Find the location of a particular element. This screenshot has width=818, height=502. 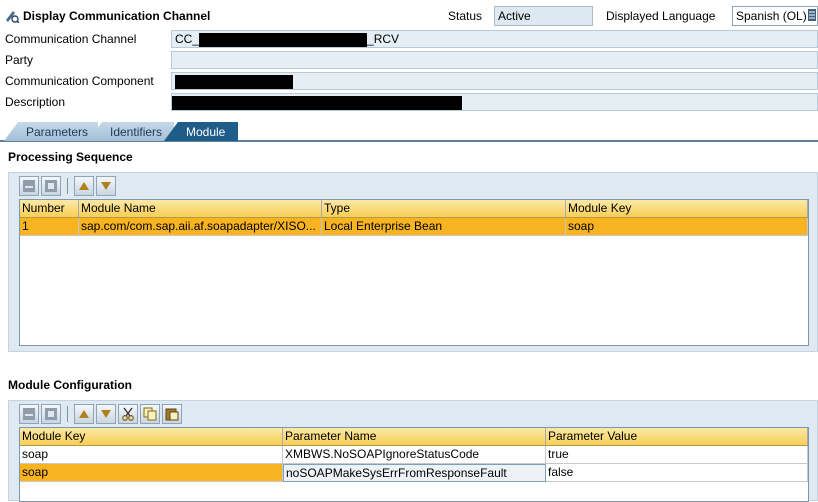

cell-parameter-name: XMBWS.NoSOAPIgnoreStatusCode is located at coordinates (414, 455).